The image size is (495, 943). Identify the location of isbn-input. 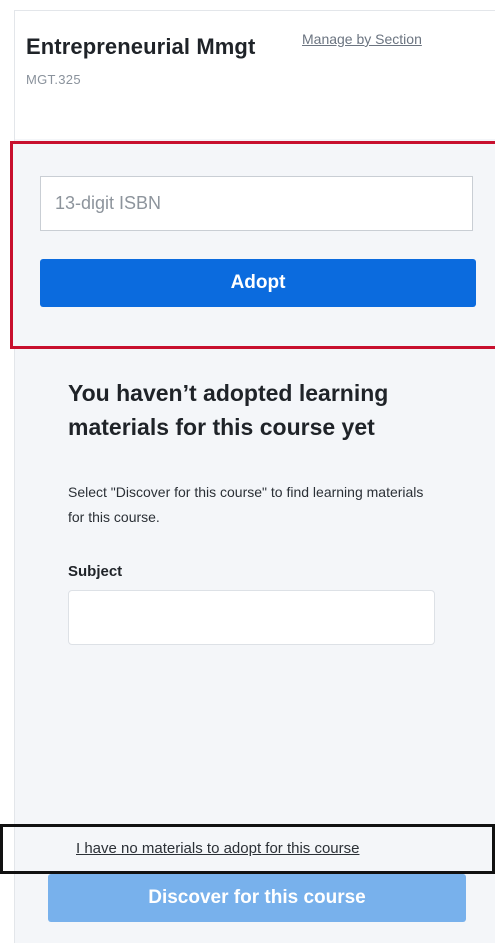
(256, 203).